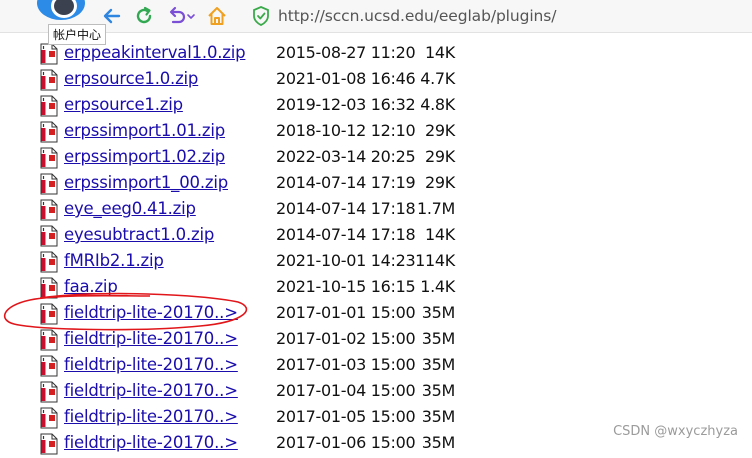 The height and width of the screenshot is (458, 752). What do you see at coordinates (61, 10) in the screenshot?
I see `account-avatar` at bounding box center [61, 10].